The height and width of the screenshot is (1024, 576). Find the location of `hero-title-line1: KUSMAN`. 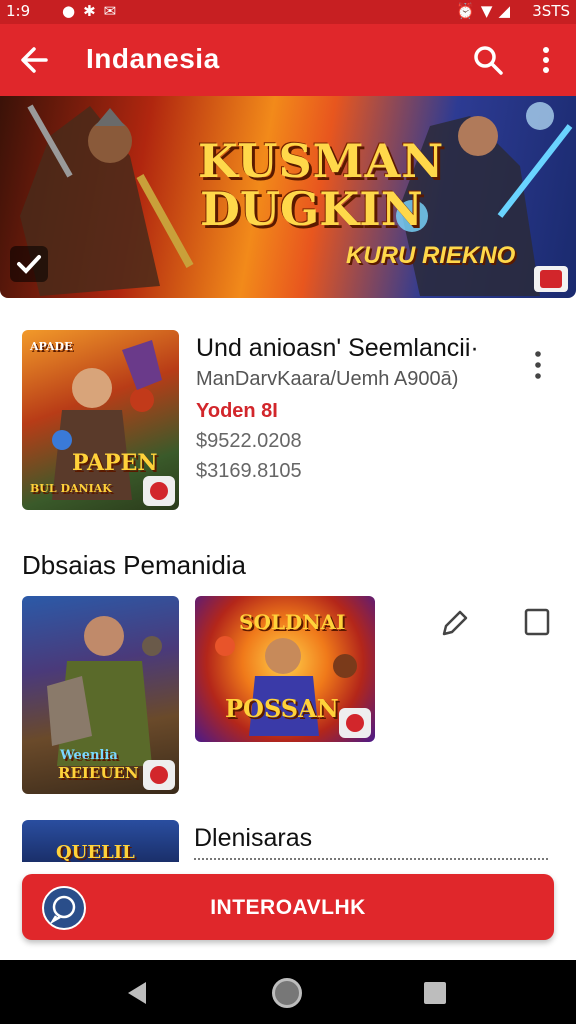

hero-title-line1: KUSMAN is located at coordinates (321, 161).